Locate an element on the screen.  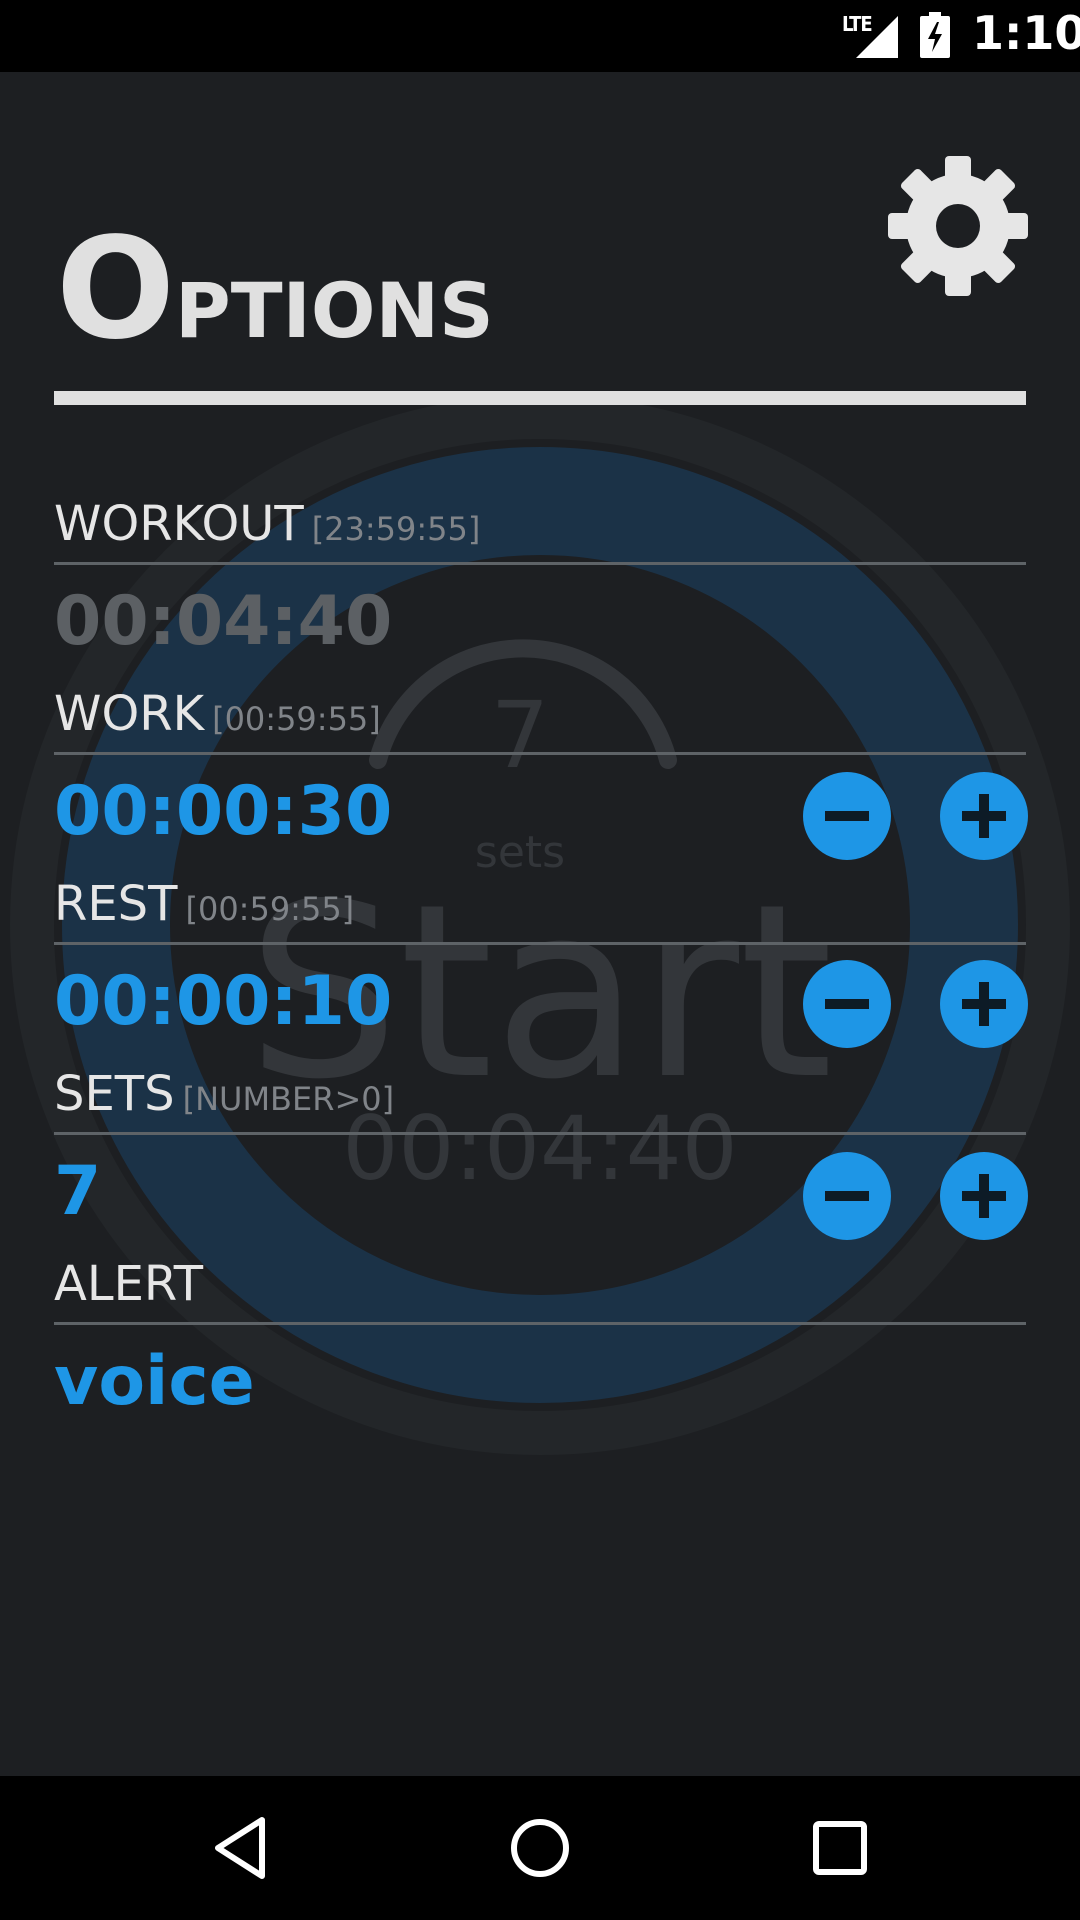
page-title: OPTIONS is located at coordinates (275, 290).